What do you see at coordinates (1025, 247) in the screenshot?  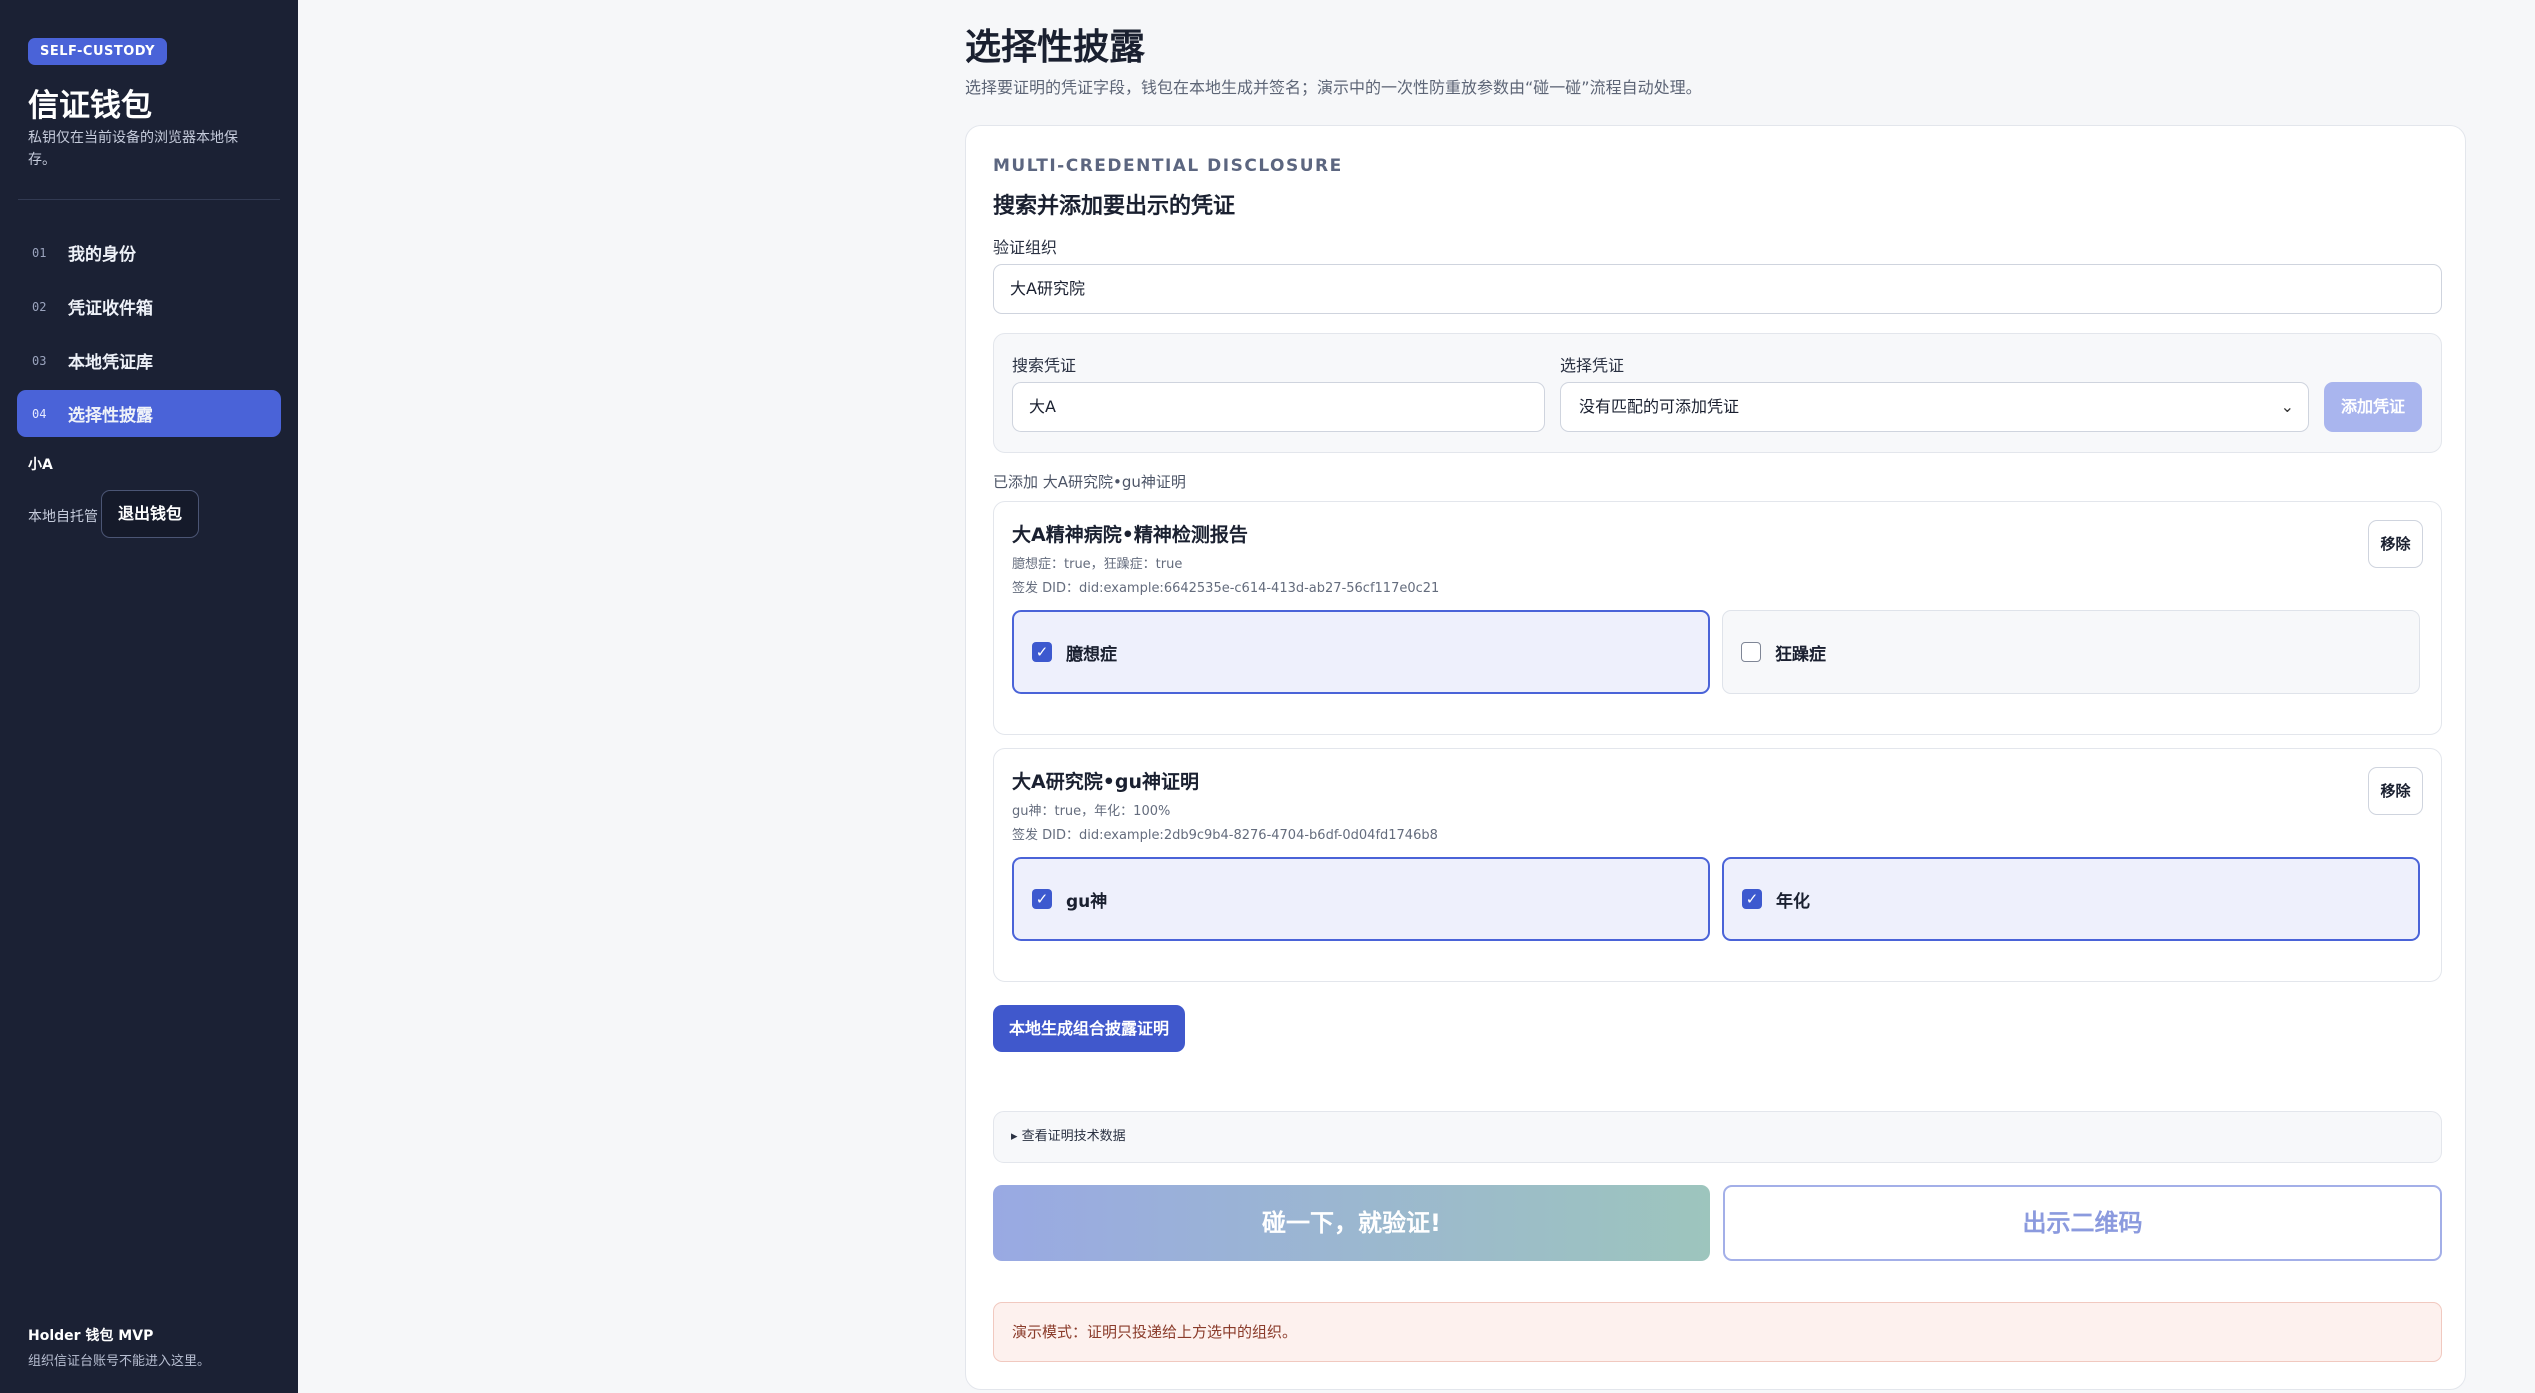 I see `org-label: 验证组织` at bounding box center [1025, 247].